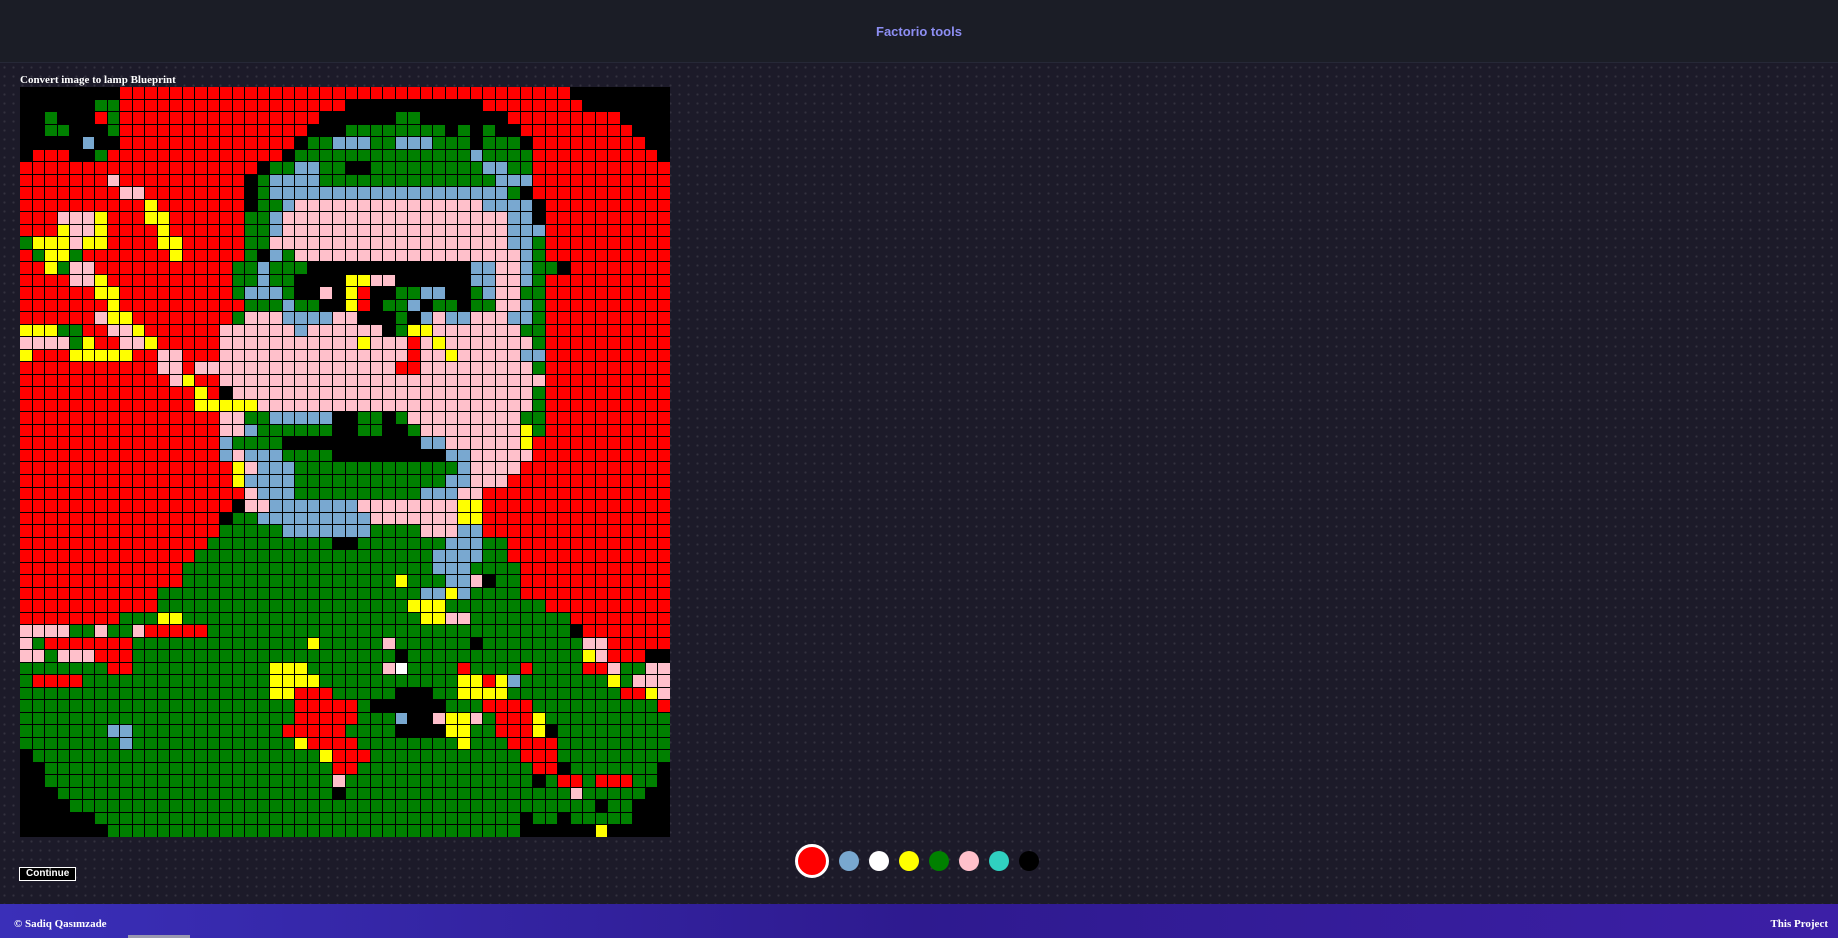 The image size is (1838, 938). Describe the element at coordinates (1799, 924) in the screenshot. I see `this-project-link: This Project` at that location.